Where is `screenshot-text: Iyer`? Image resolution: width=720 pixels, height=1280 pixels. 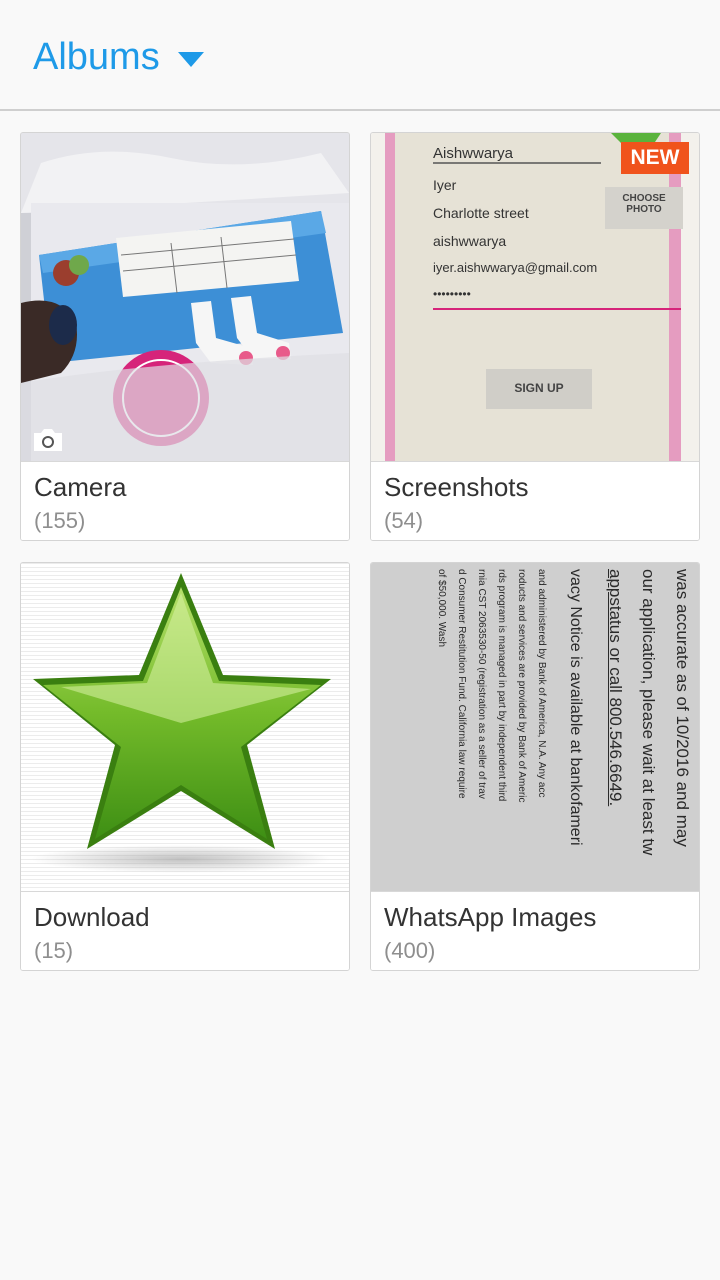 screenshot-text: Iyer is located at coordinates (445, 185).